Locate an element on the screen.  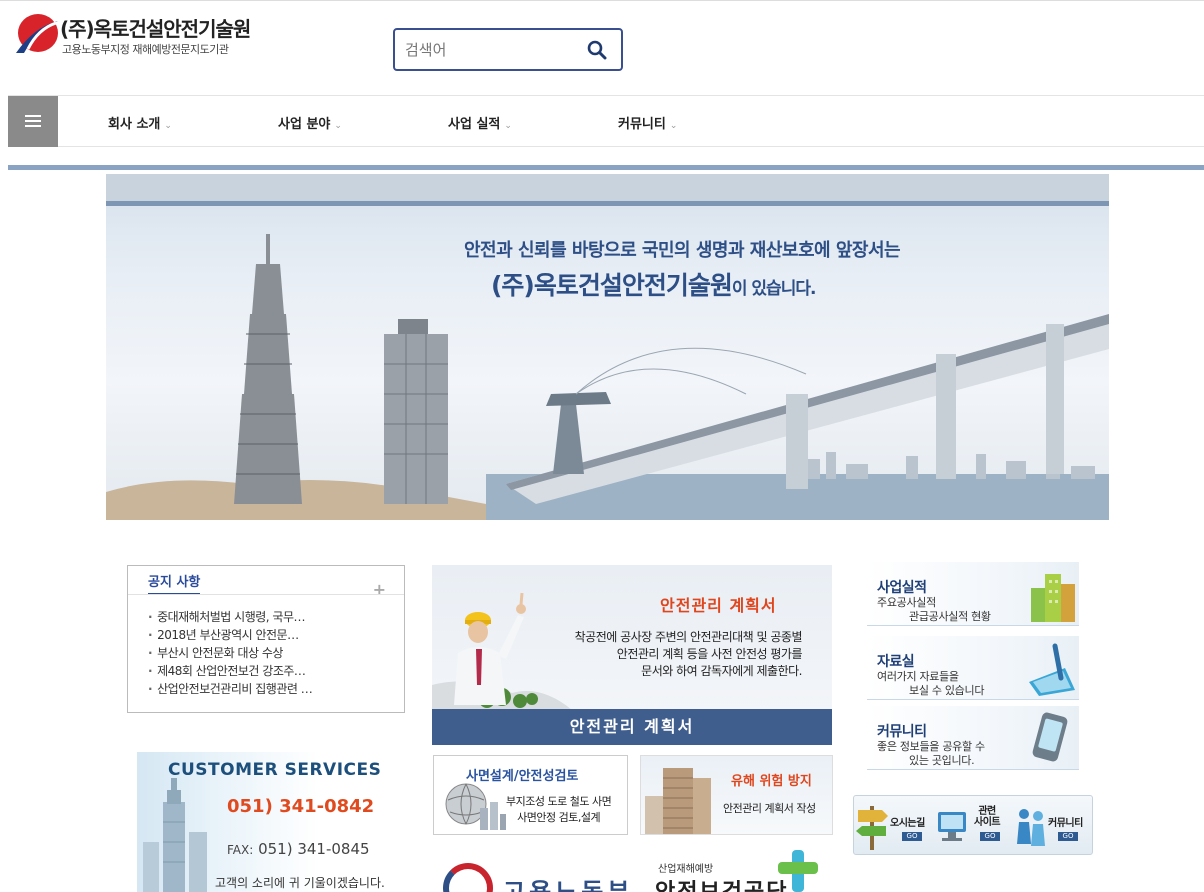
description-line: 있는 곳입니다. is located at coordinates (942, 760).